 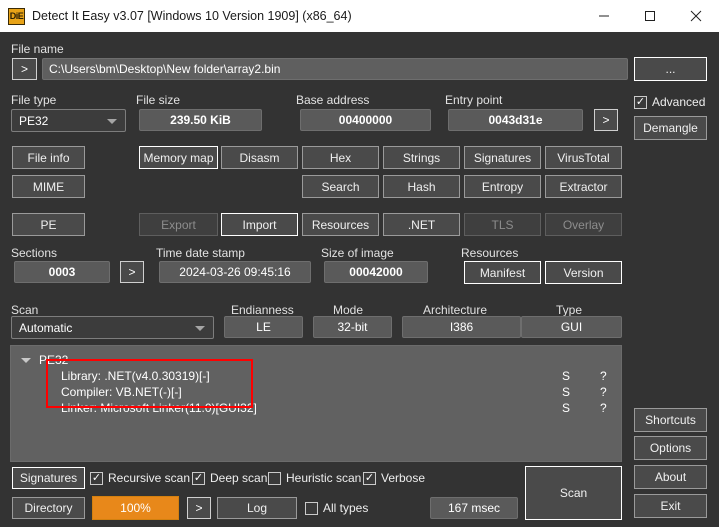 I want to click on file-info-button: File info, so click(x=48, y=157).